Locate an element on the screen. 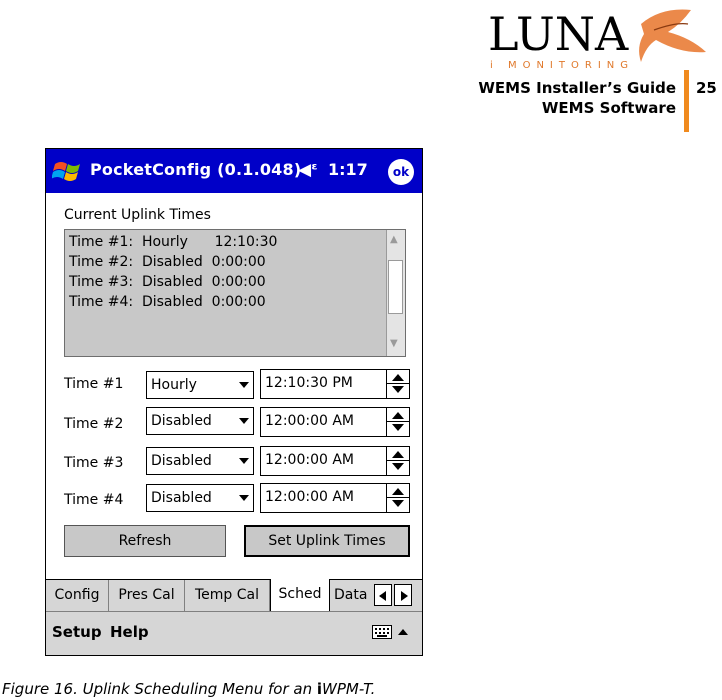 This screenshot has width=722, height=700. time-2-time-picker: 12:00:00 AM is located at coordinates (335, 422).